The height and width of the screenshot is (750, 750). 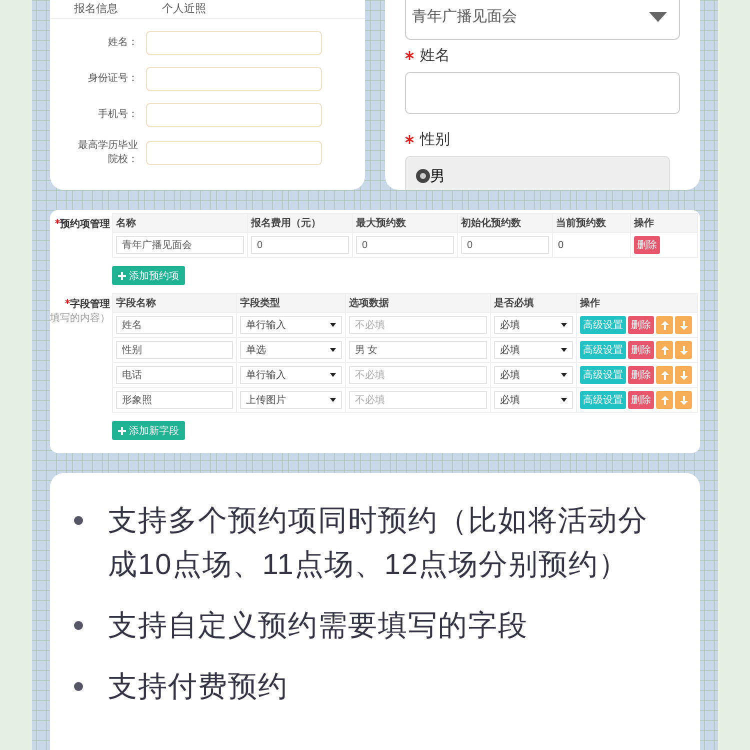 What do you see at coordinates (417, 303) in the screenshot?
I see `column-header: 选项数据` at bounding box center [417, 303].